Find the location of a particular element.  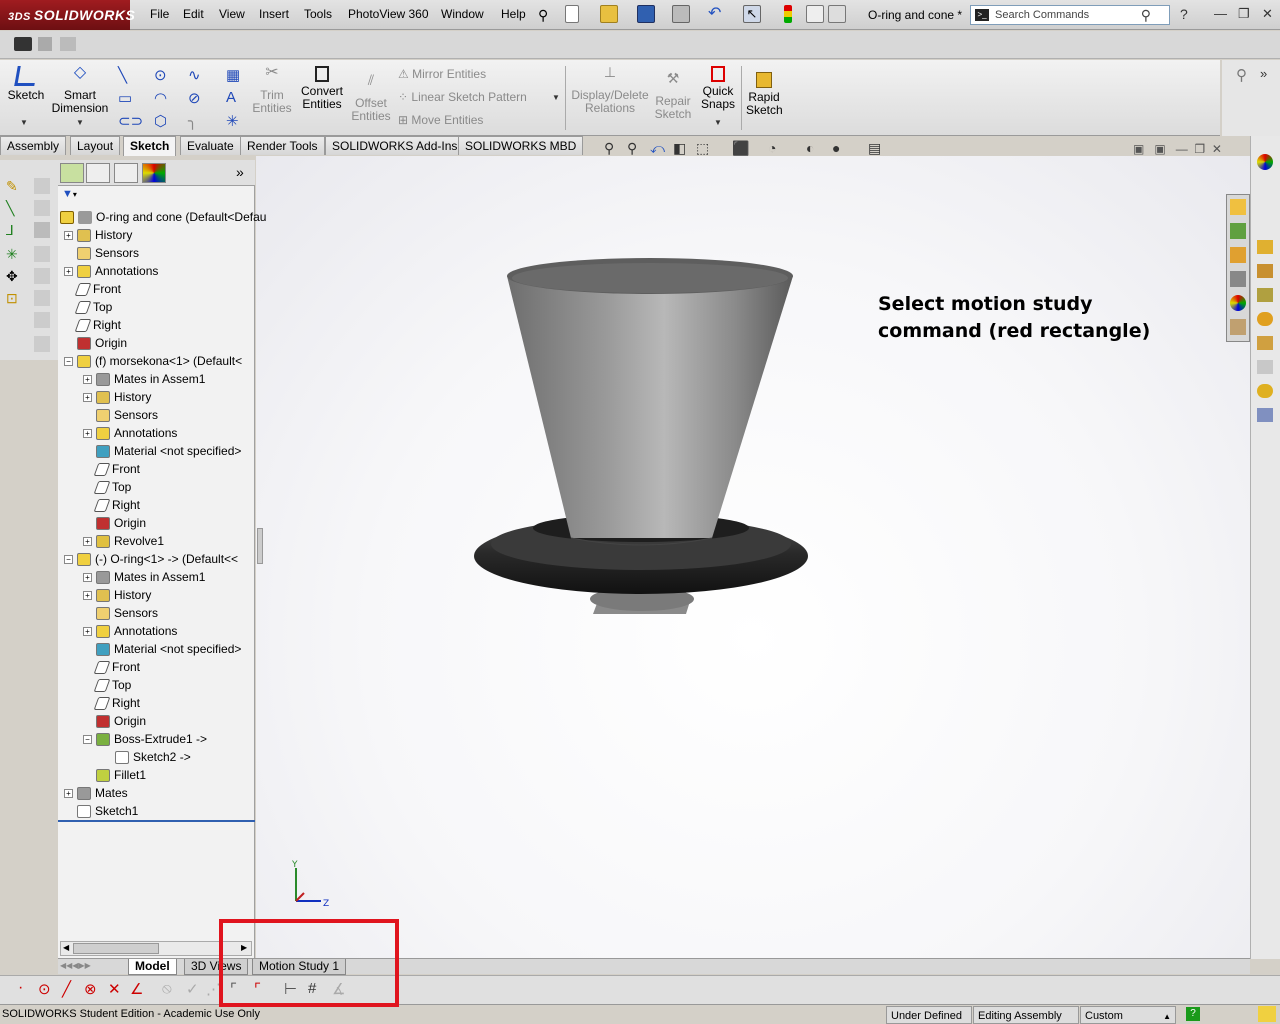

library-icon is located at coordinates (1238, 231).